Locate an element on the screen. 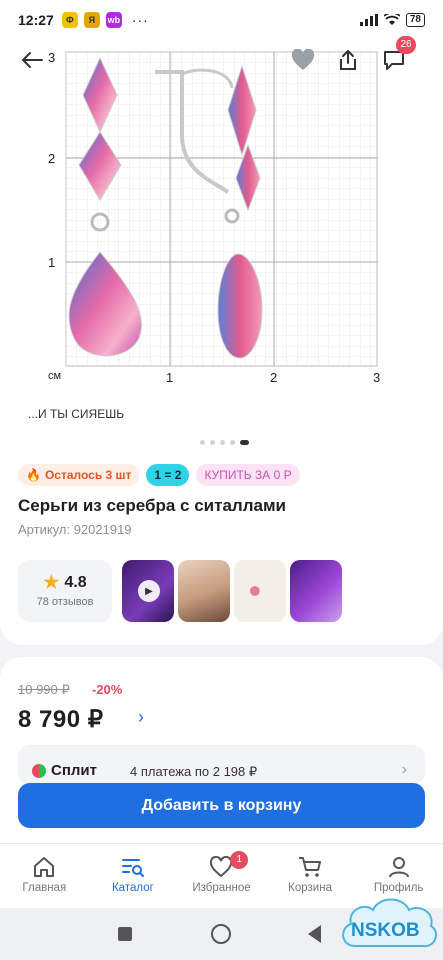 The height and width of the screenshot is (960, 443). review-media-strip: ▶ is located at coordinates (232, 591).